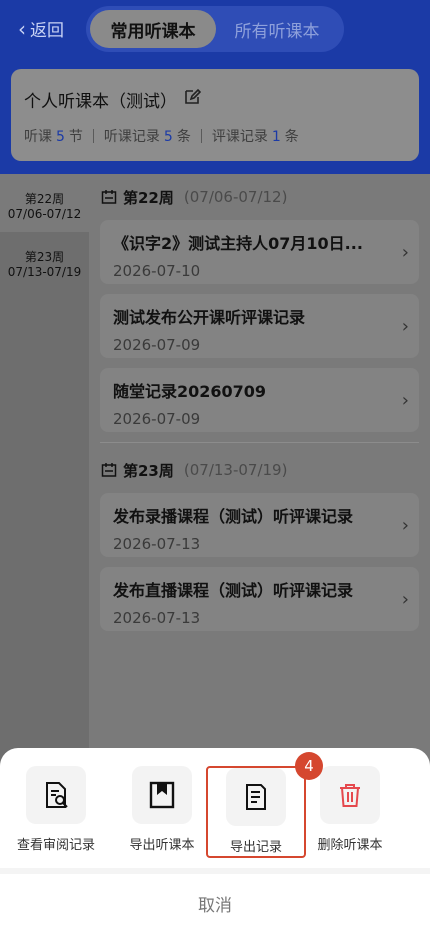 The width and height of the screenshot is (430, 932). What do you see at coordinates (44, 203) in the screenshot?
I see `week-item-22: 第22周 07/06-07/12` at bounding box center [44, 203].